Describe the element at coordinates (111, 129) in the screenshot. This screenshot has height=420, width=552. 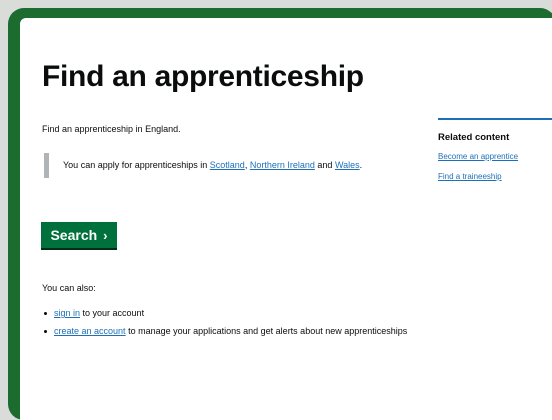
I see `lede-text: Find an apprenticeship in England.` at that location.